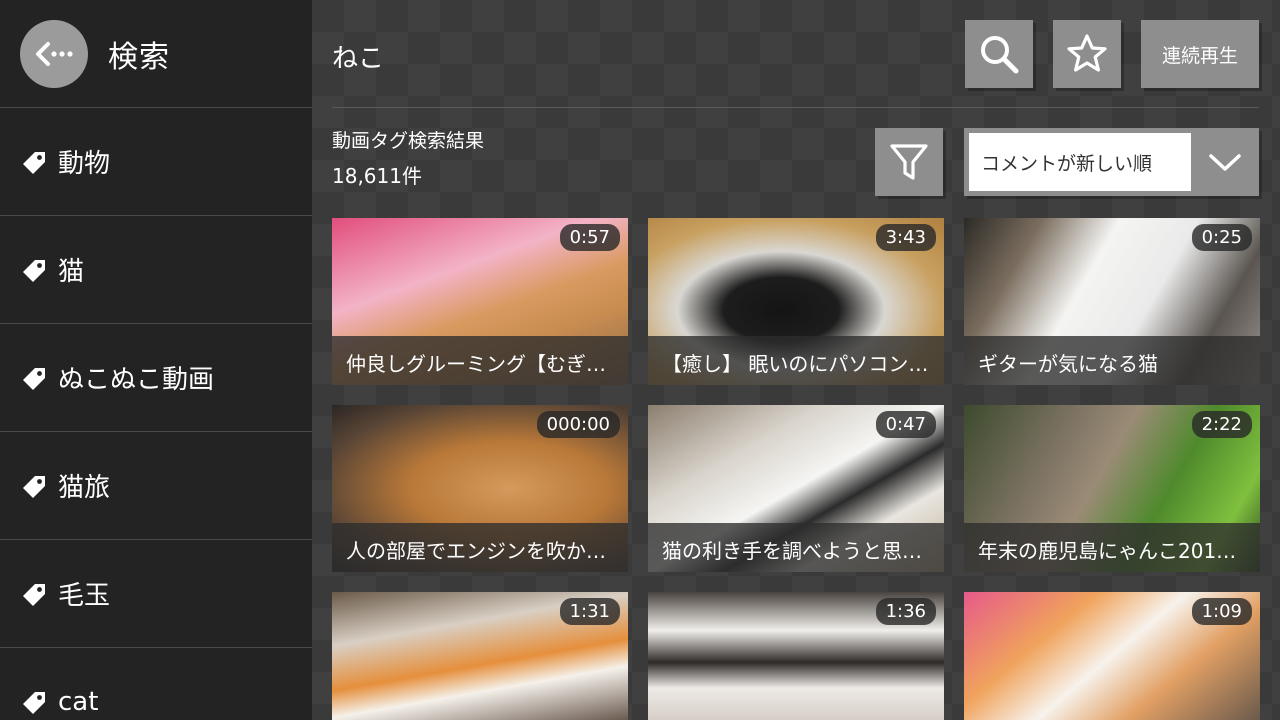  Describe the element at coordinates (156, 684) in the screenshot. I see `sidebar-tag-item: cat` at that location.